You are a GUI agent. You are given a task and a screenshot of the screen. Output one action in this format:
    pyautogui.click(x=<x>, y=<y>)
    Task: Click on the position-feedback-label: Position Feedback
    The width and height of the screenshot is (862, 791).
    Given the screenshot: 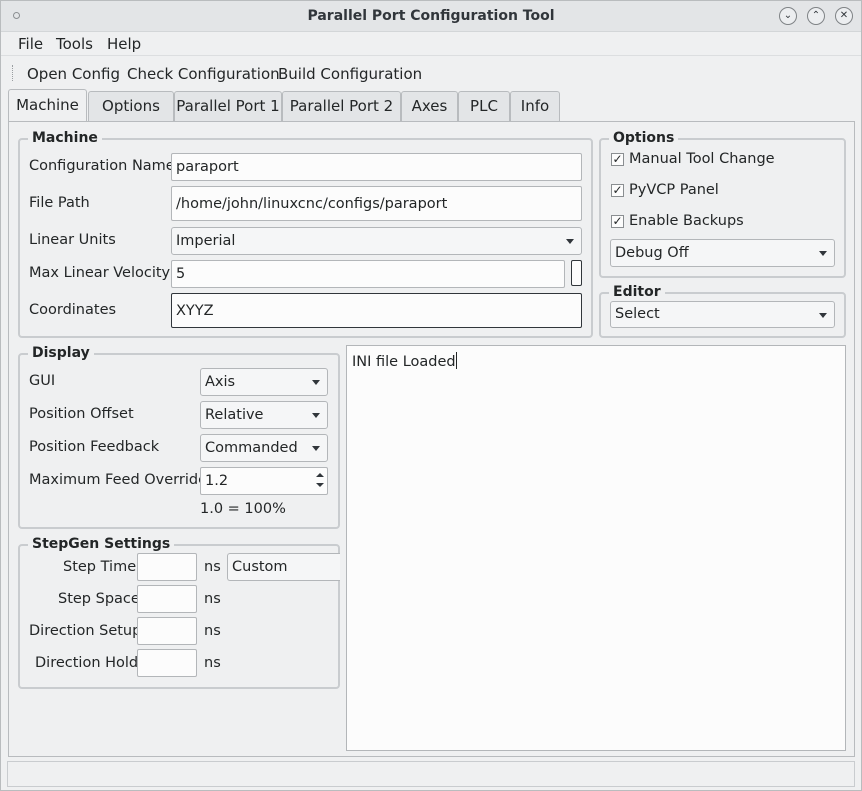 What is the action you would take?
    pyautogui.click(x=94, y=447)
    